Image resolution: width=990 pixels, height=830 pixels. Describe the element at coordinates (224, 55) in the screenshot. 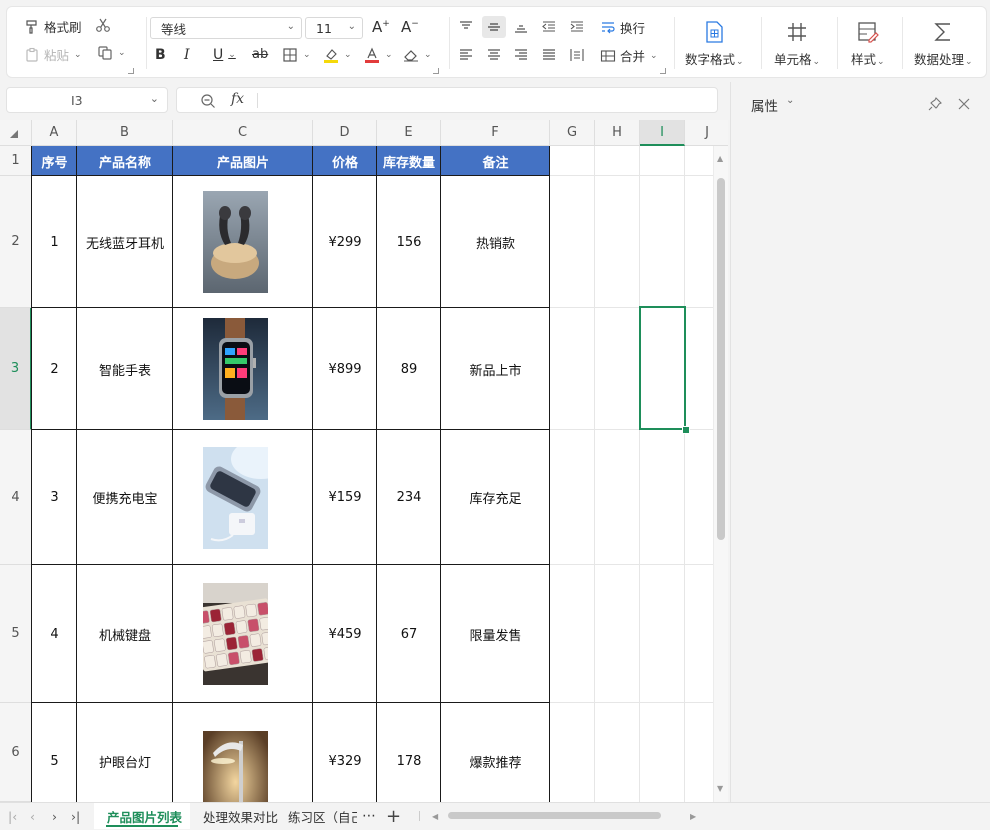

I see `underline-button: U ⌄` at that location.